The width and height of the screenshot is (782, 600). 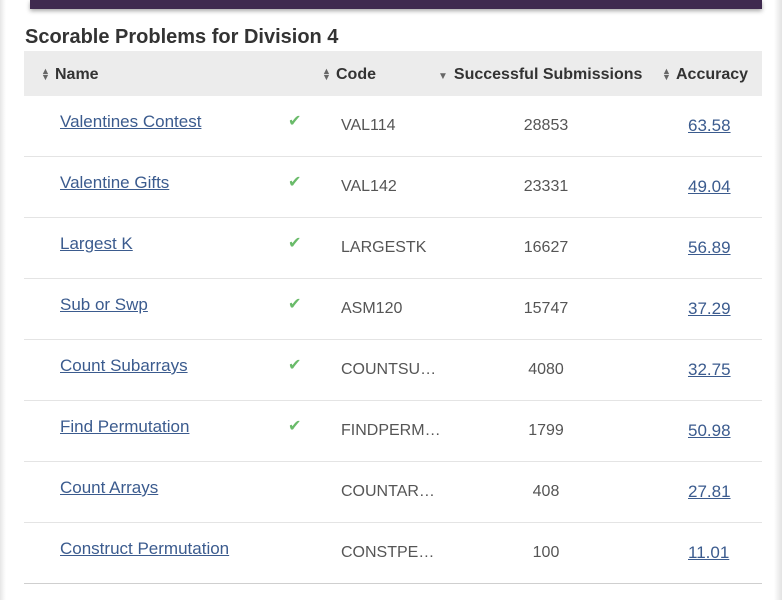 I want to click on header-accuracy: ▲ ▼ Accuracy, so click(x=705, y=73).